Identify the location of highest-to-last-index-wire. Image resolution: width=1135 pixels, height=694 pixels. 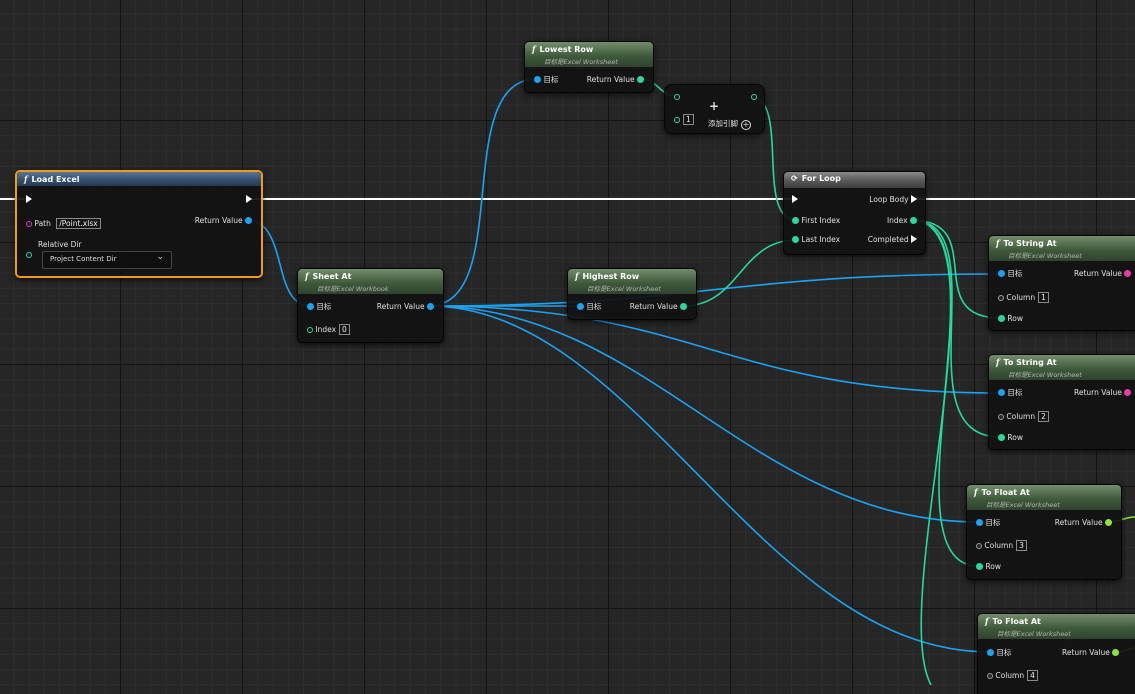
(739, 273).